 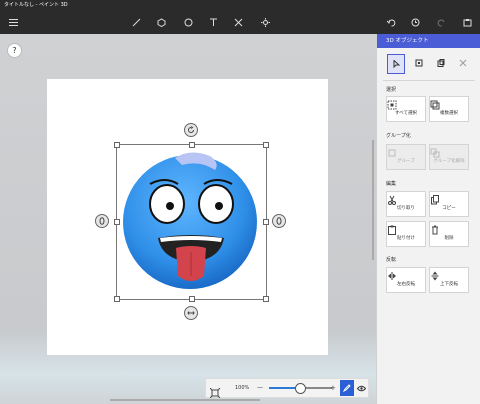 I want to click on section-edit-title: 編集, so click(x=391, y=184).